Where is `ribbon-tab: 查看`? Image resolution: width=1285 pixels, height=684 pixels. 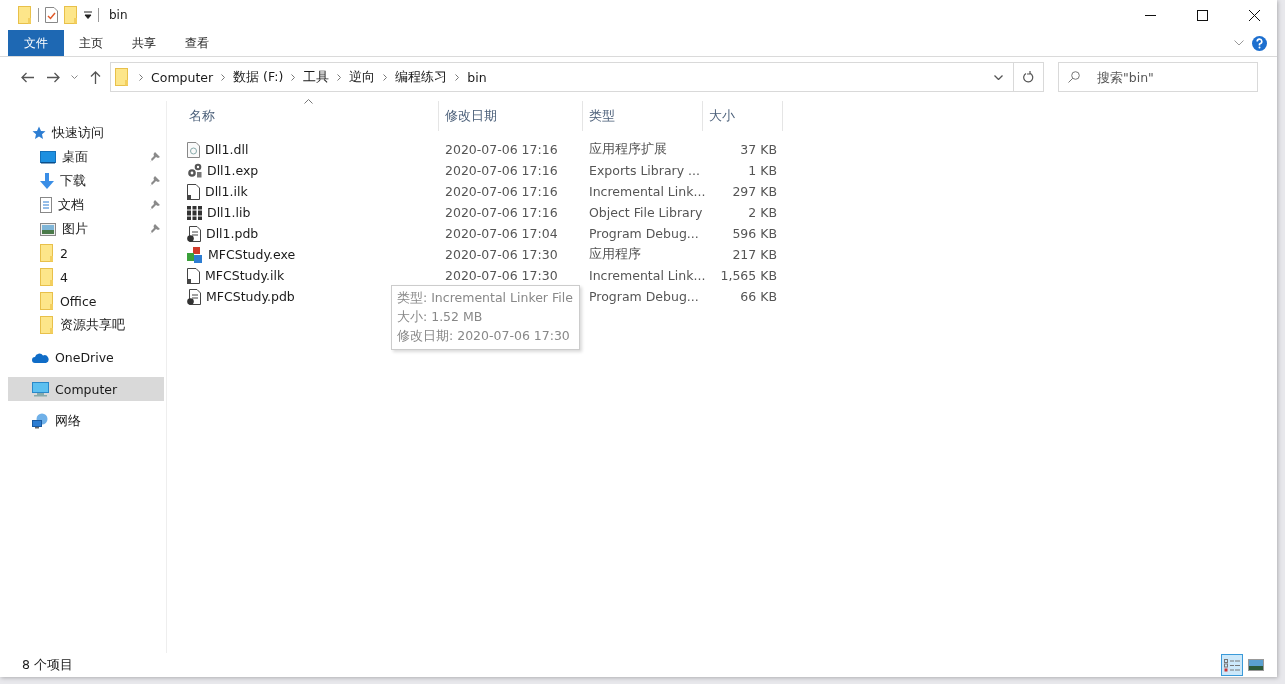
ribbon-tab: 查看 is located at coordinates (196, 43).